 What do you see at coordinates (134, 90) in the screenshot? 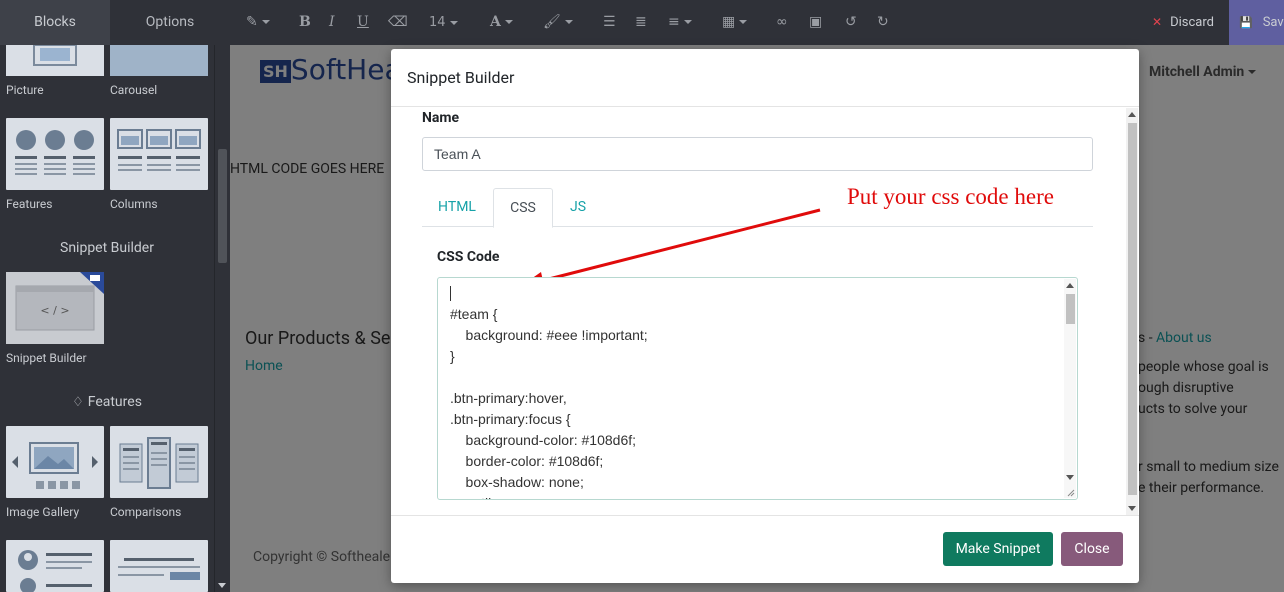
I see `sidebar-item-label: Carousel` at bounding box center [134, 90].